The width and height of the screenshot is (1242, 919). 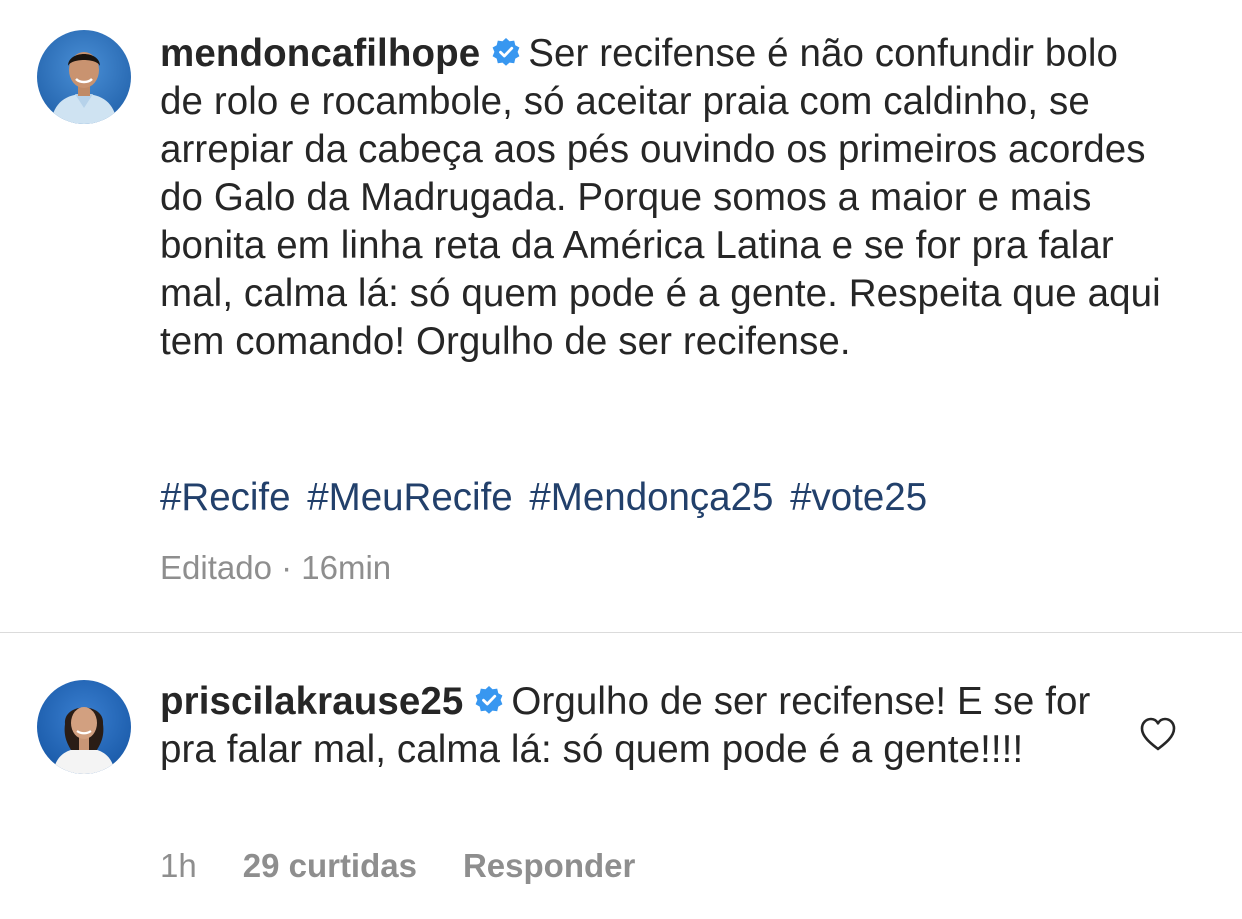 I want to click on comment-time: 1h, so click(x=178, y=865).